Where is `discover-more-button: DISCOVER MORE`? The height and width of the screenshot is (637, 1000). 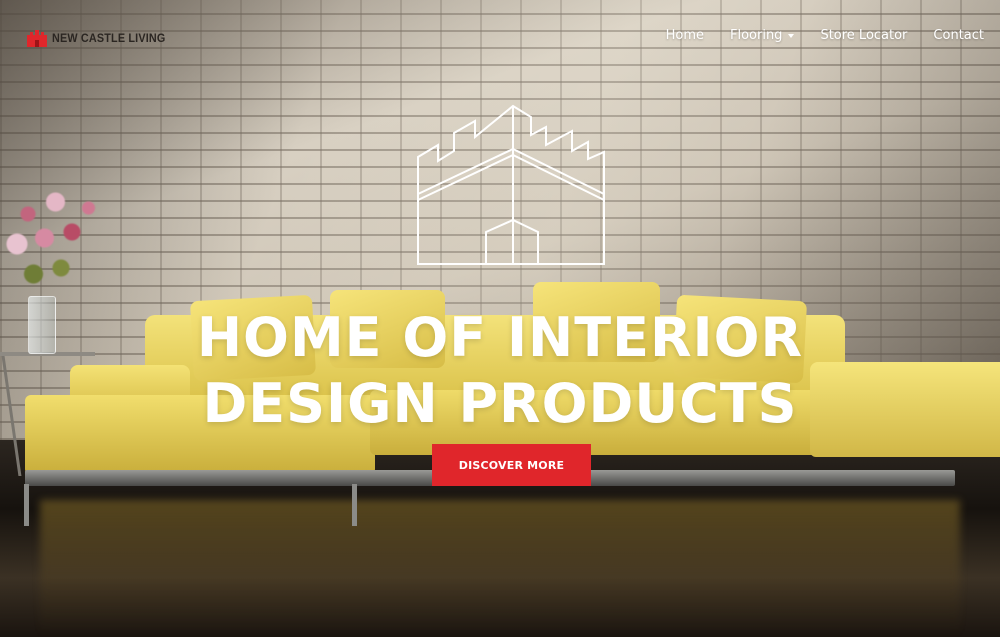
discover-more-button: DISCOVER MORE is located at coordinates (511, 465).